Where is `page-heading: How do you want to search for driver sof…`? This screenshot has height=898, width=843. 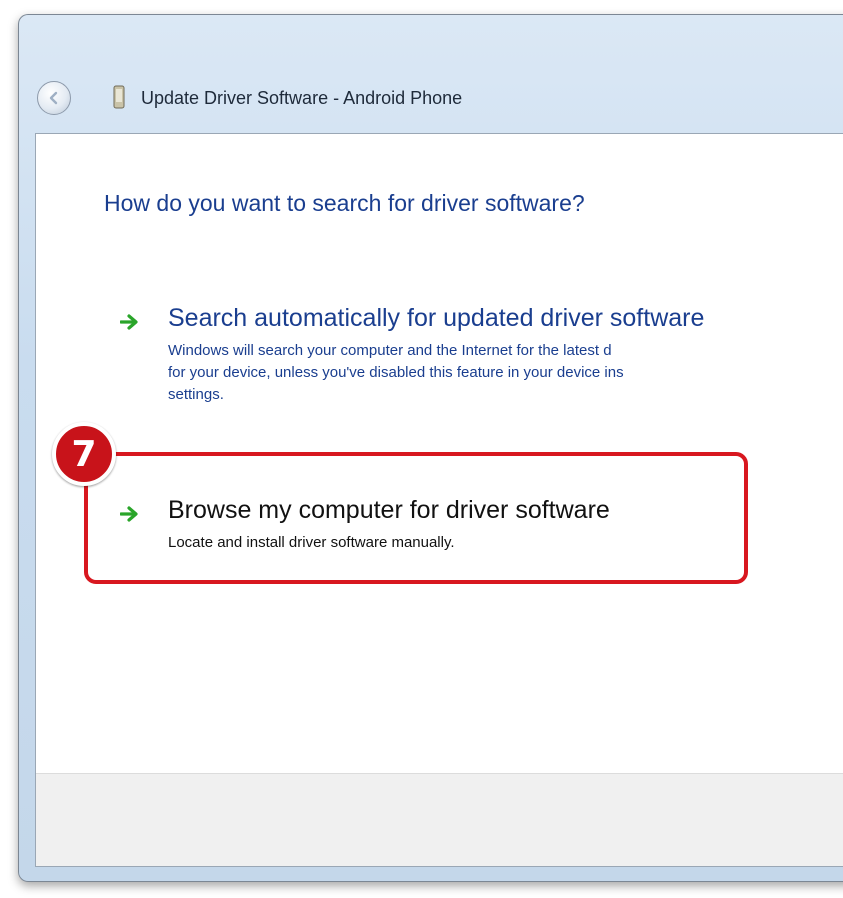
page-heading: How do you want to search for driver sof… is located at coordinates (344, 203).